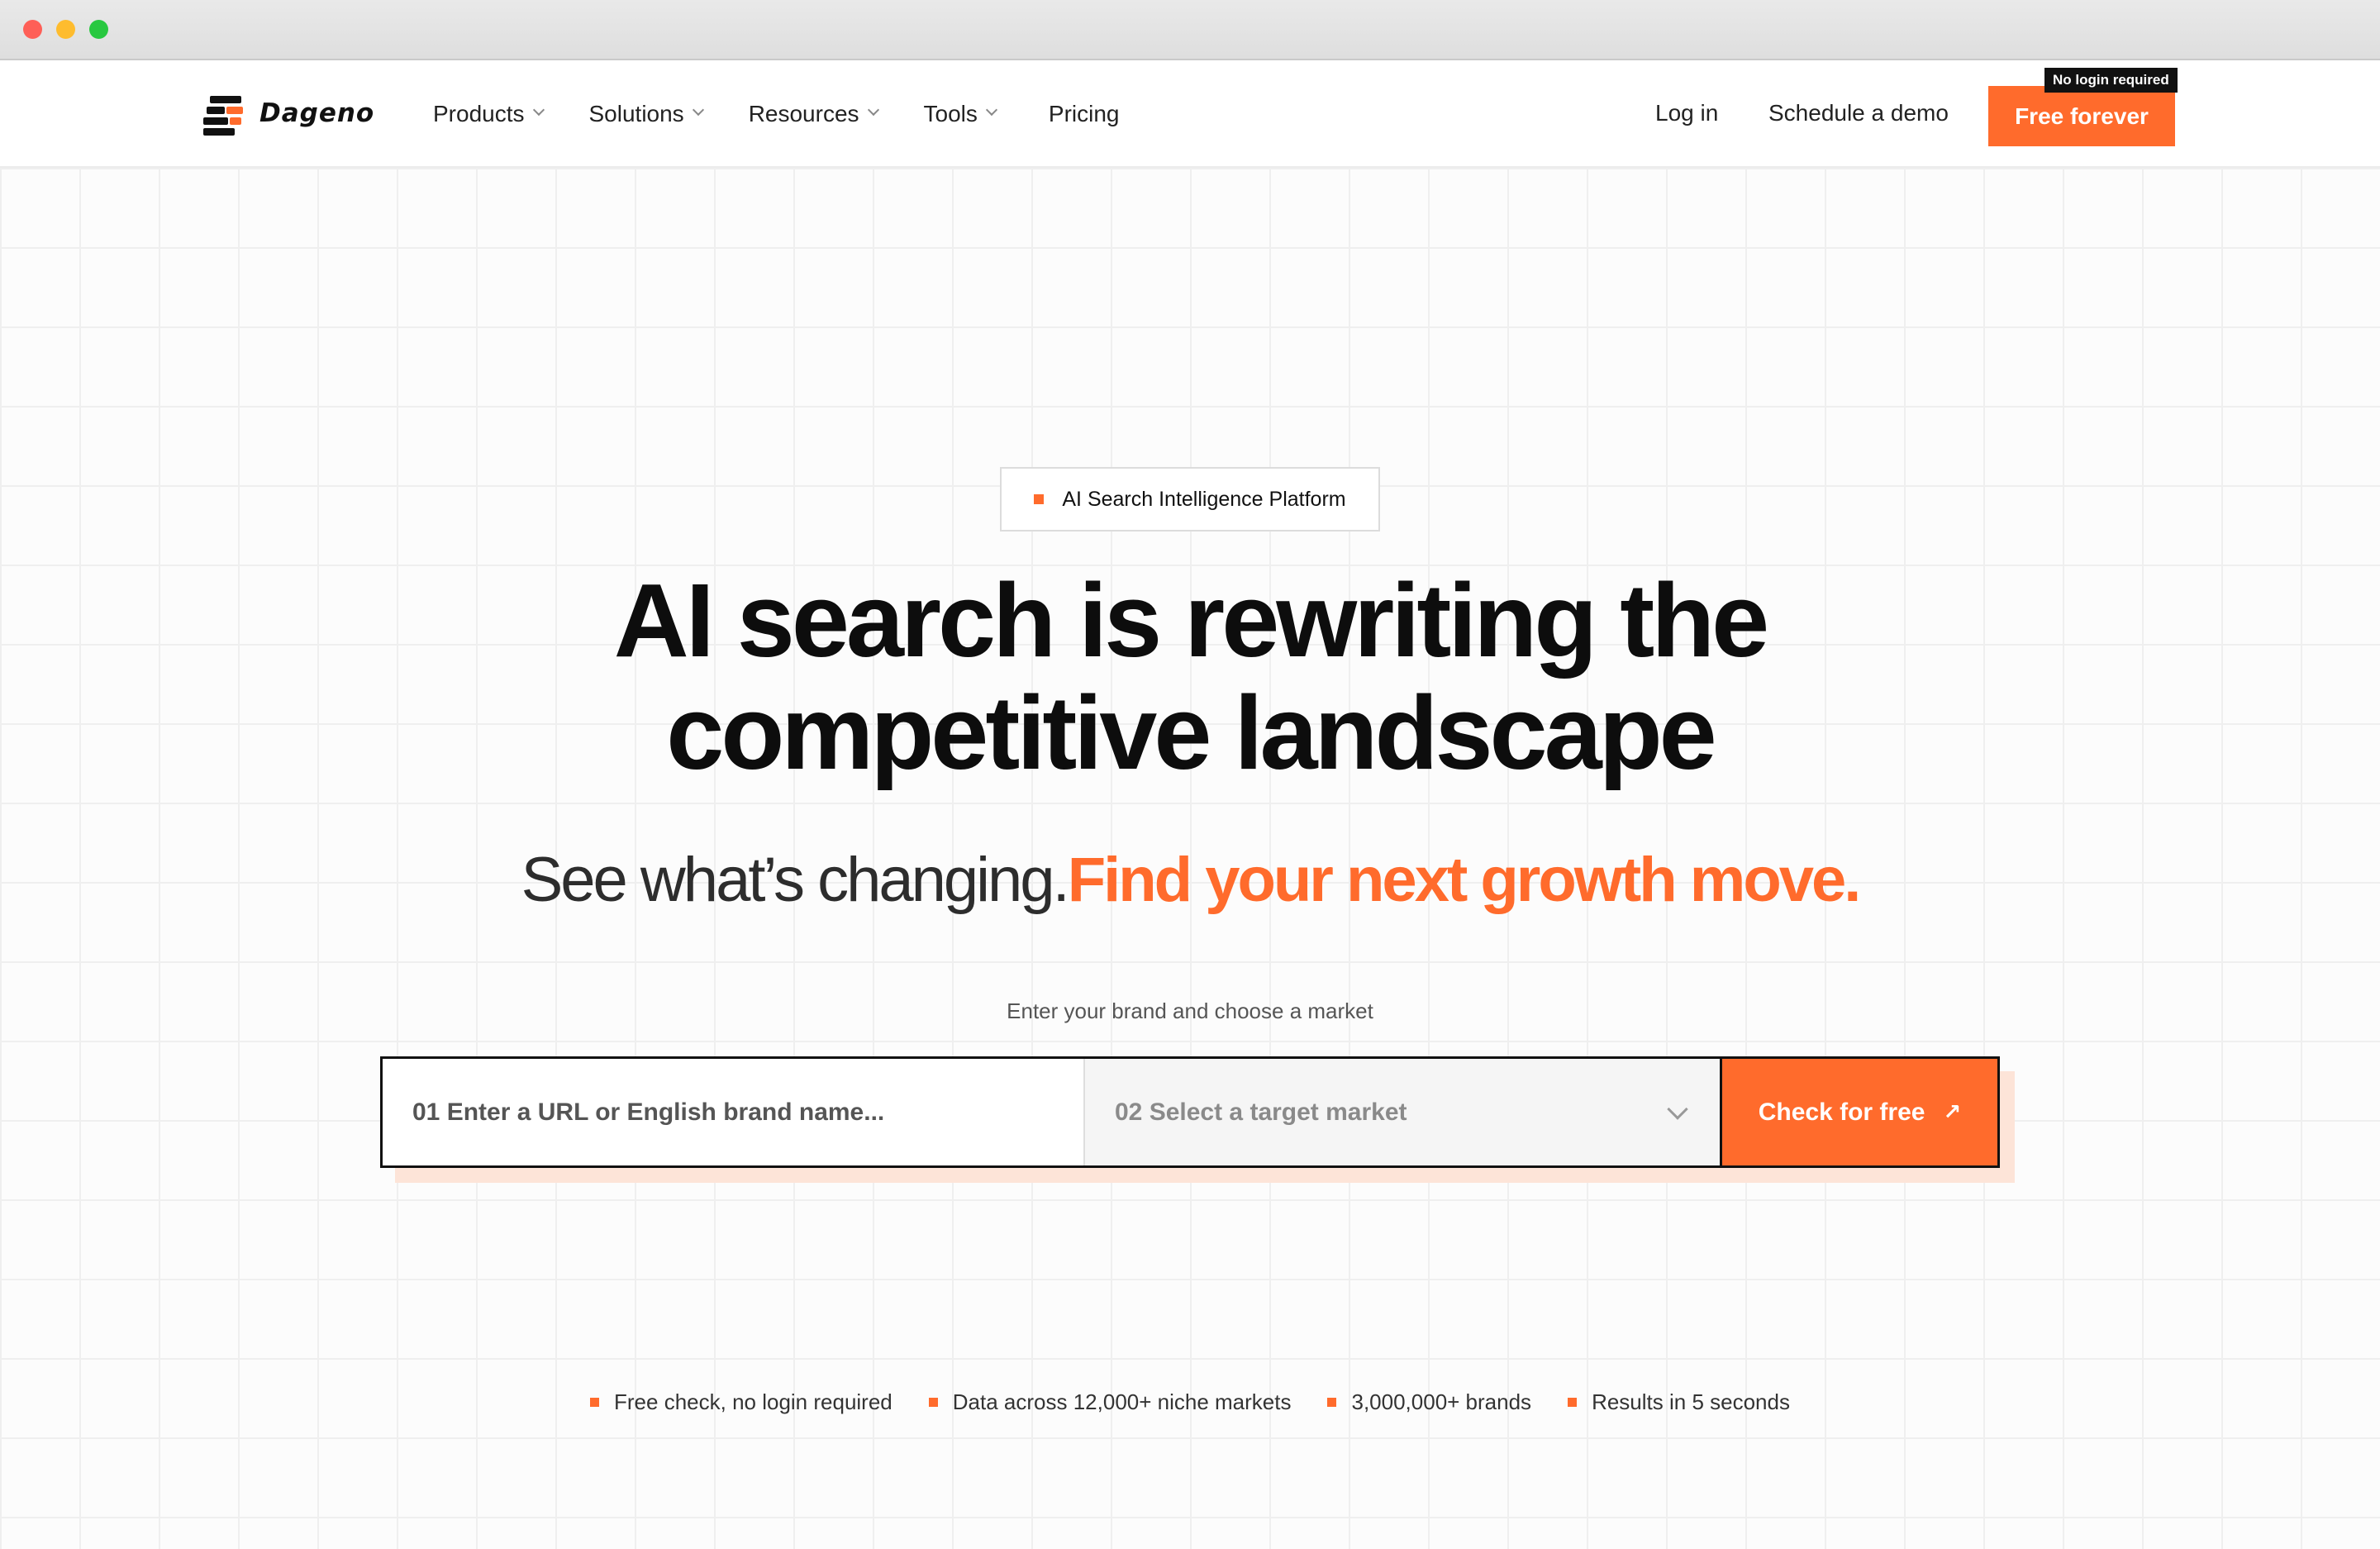 The image size is (2380, 1549). I want to click on menu-item-pricing: Pricing, so click(1084, 114).